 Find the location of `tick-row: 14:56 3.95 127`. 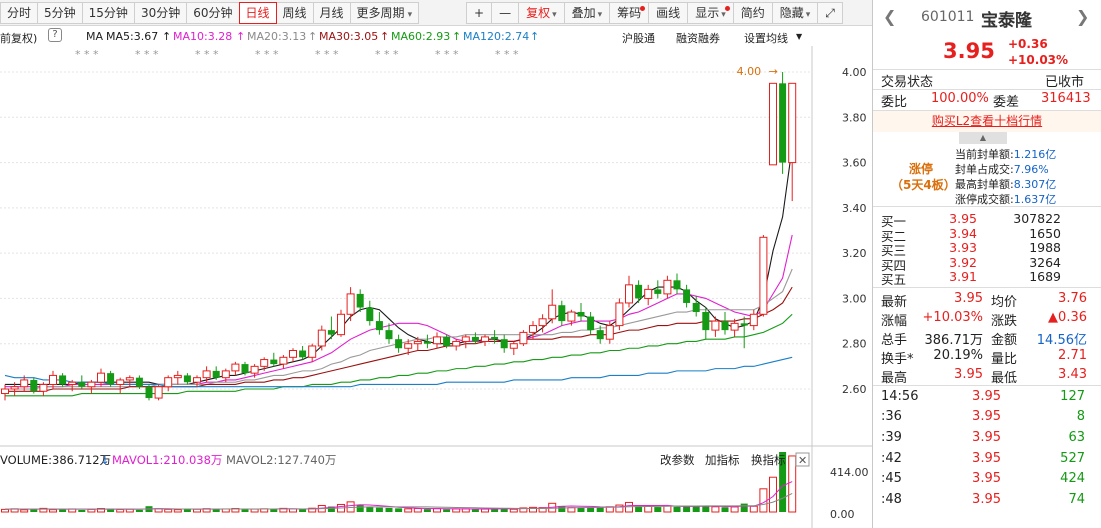

tick-row: 14:56 3.95 127 is located at coordinates (983, 396).